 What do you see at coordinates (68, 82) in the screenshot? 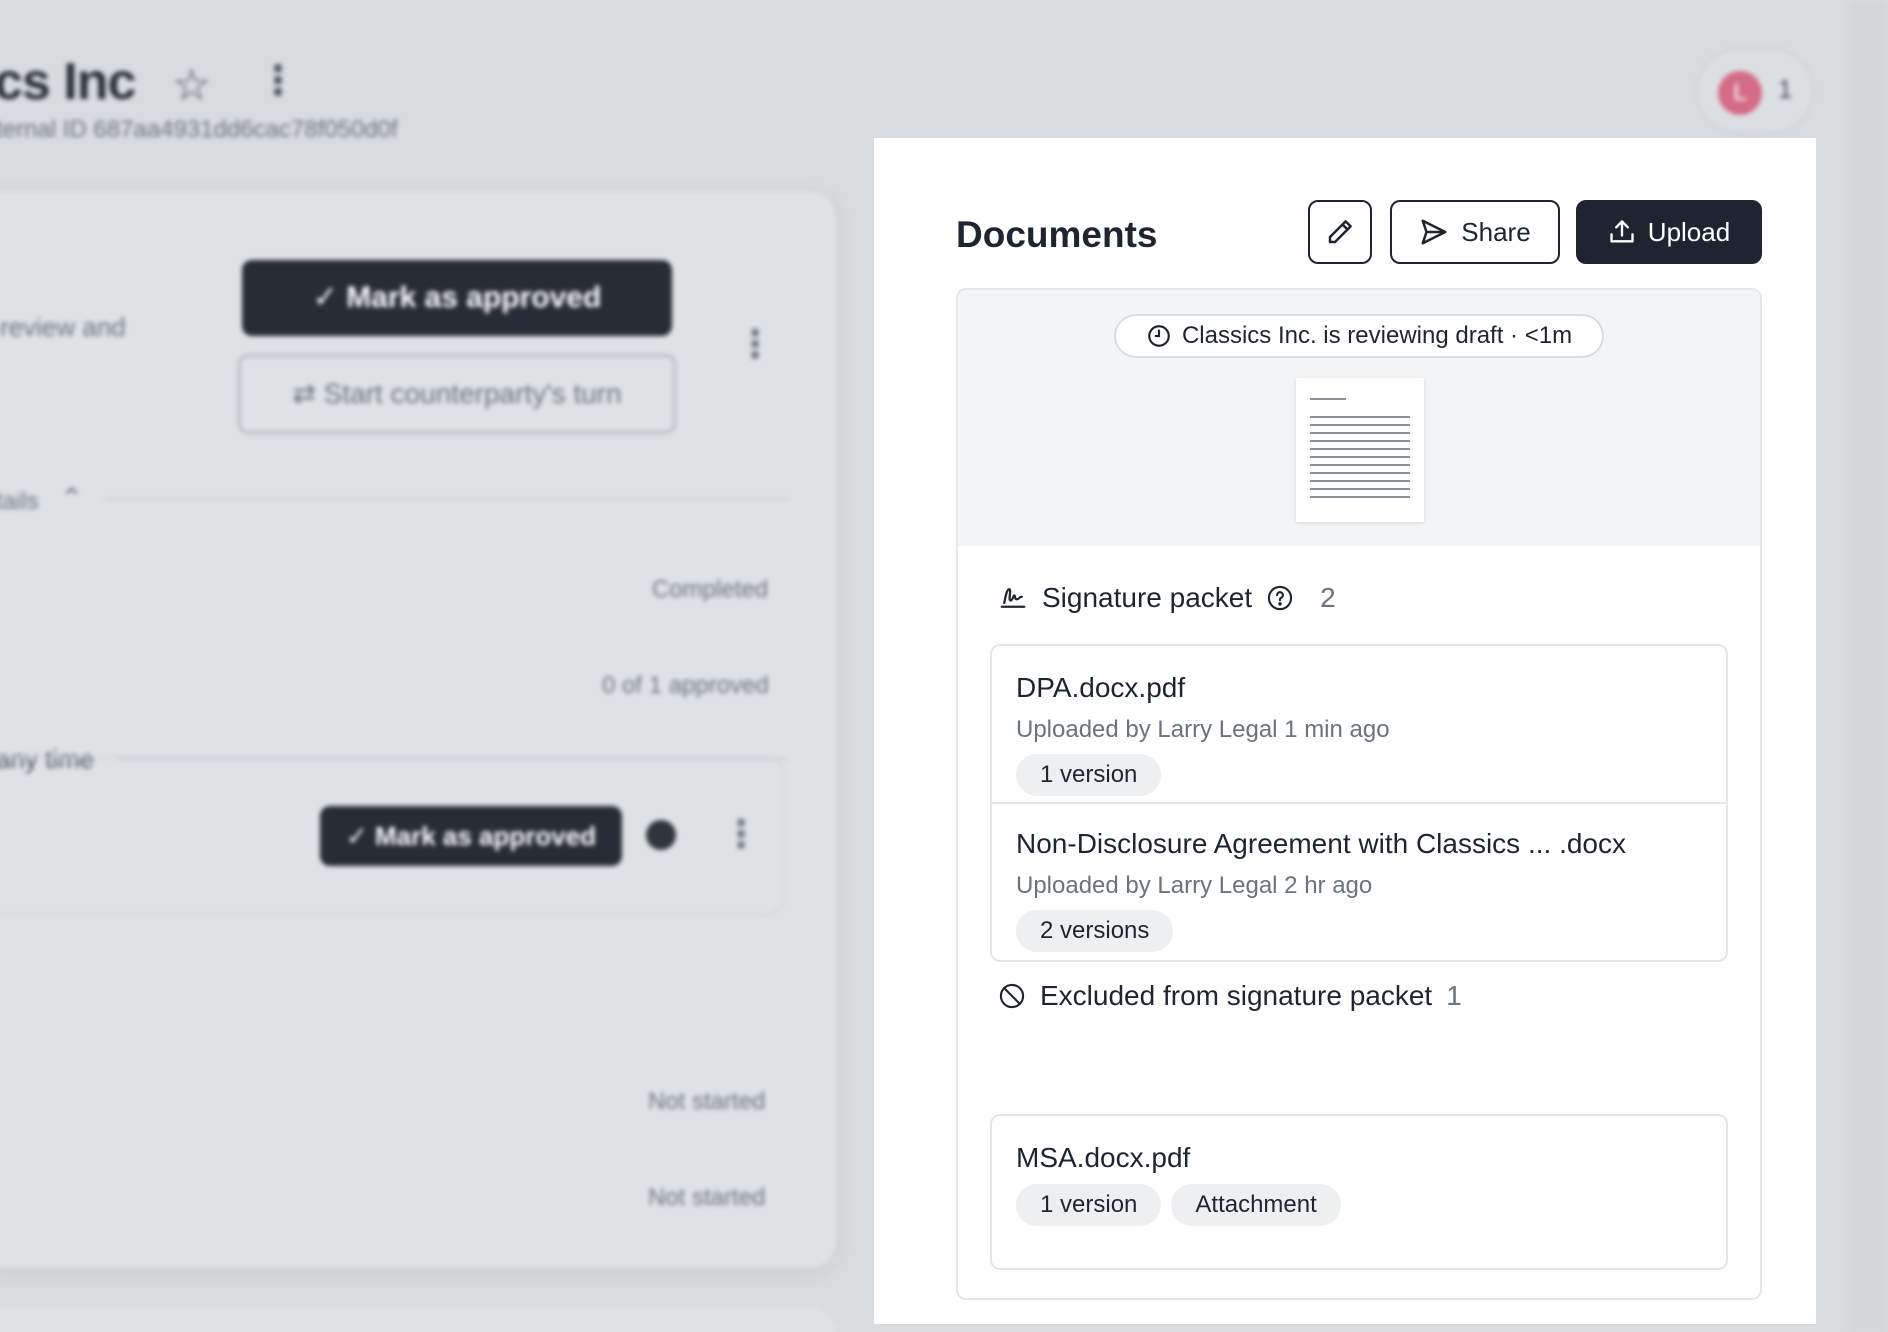
I see `page-title: cs Inc` at bounding box center [68, 82].